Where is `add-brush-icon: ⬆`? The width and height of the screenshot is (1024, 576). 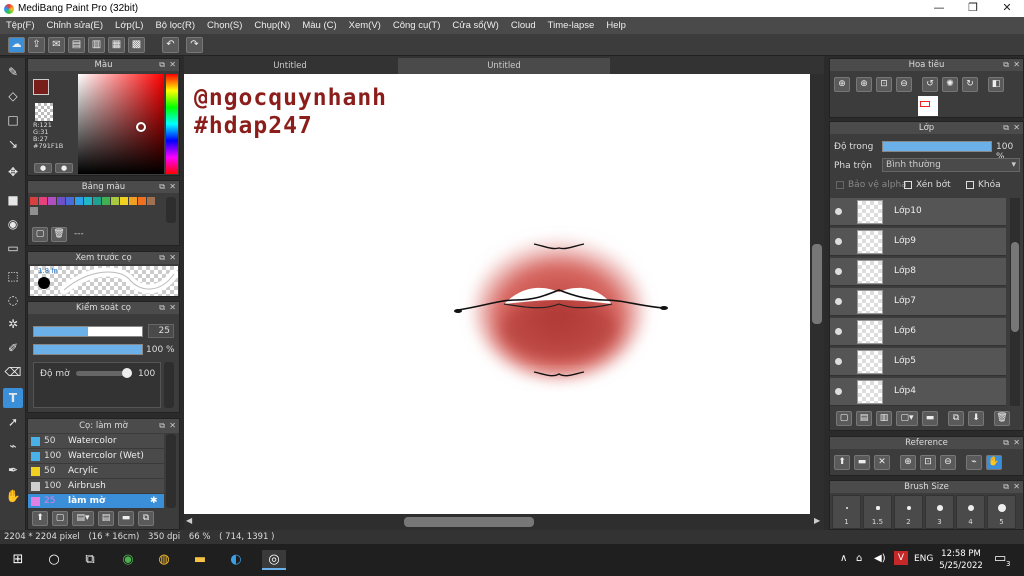 add-brush-icon: ⬆ is located at coordinates (40, 518).